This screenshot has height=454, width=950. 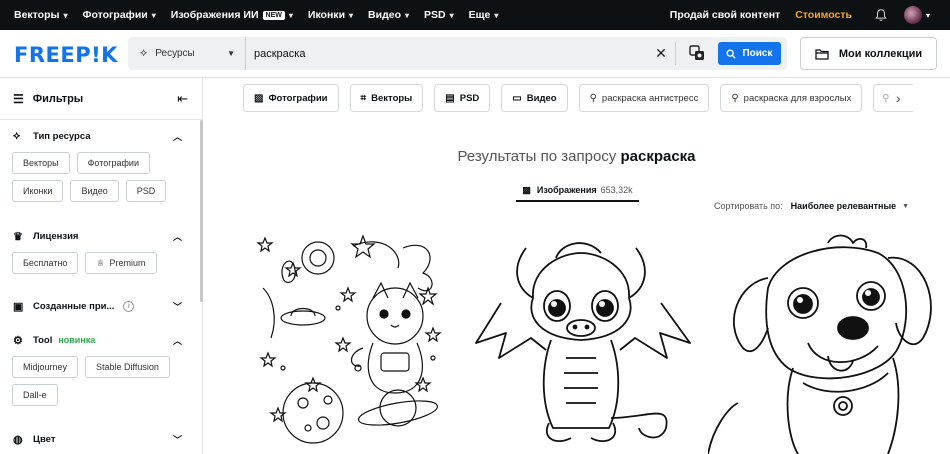 What do you see at coordinates (757, 53) in the screenshot?
I see `search-button-label: Поиск` at bounding box center [757, 53].